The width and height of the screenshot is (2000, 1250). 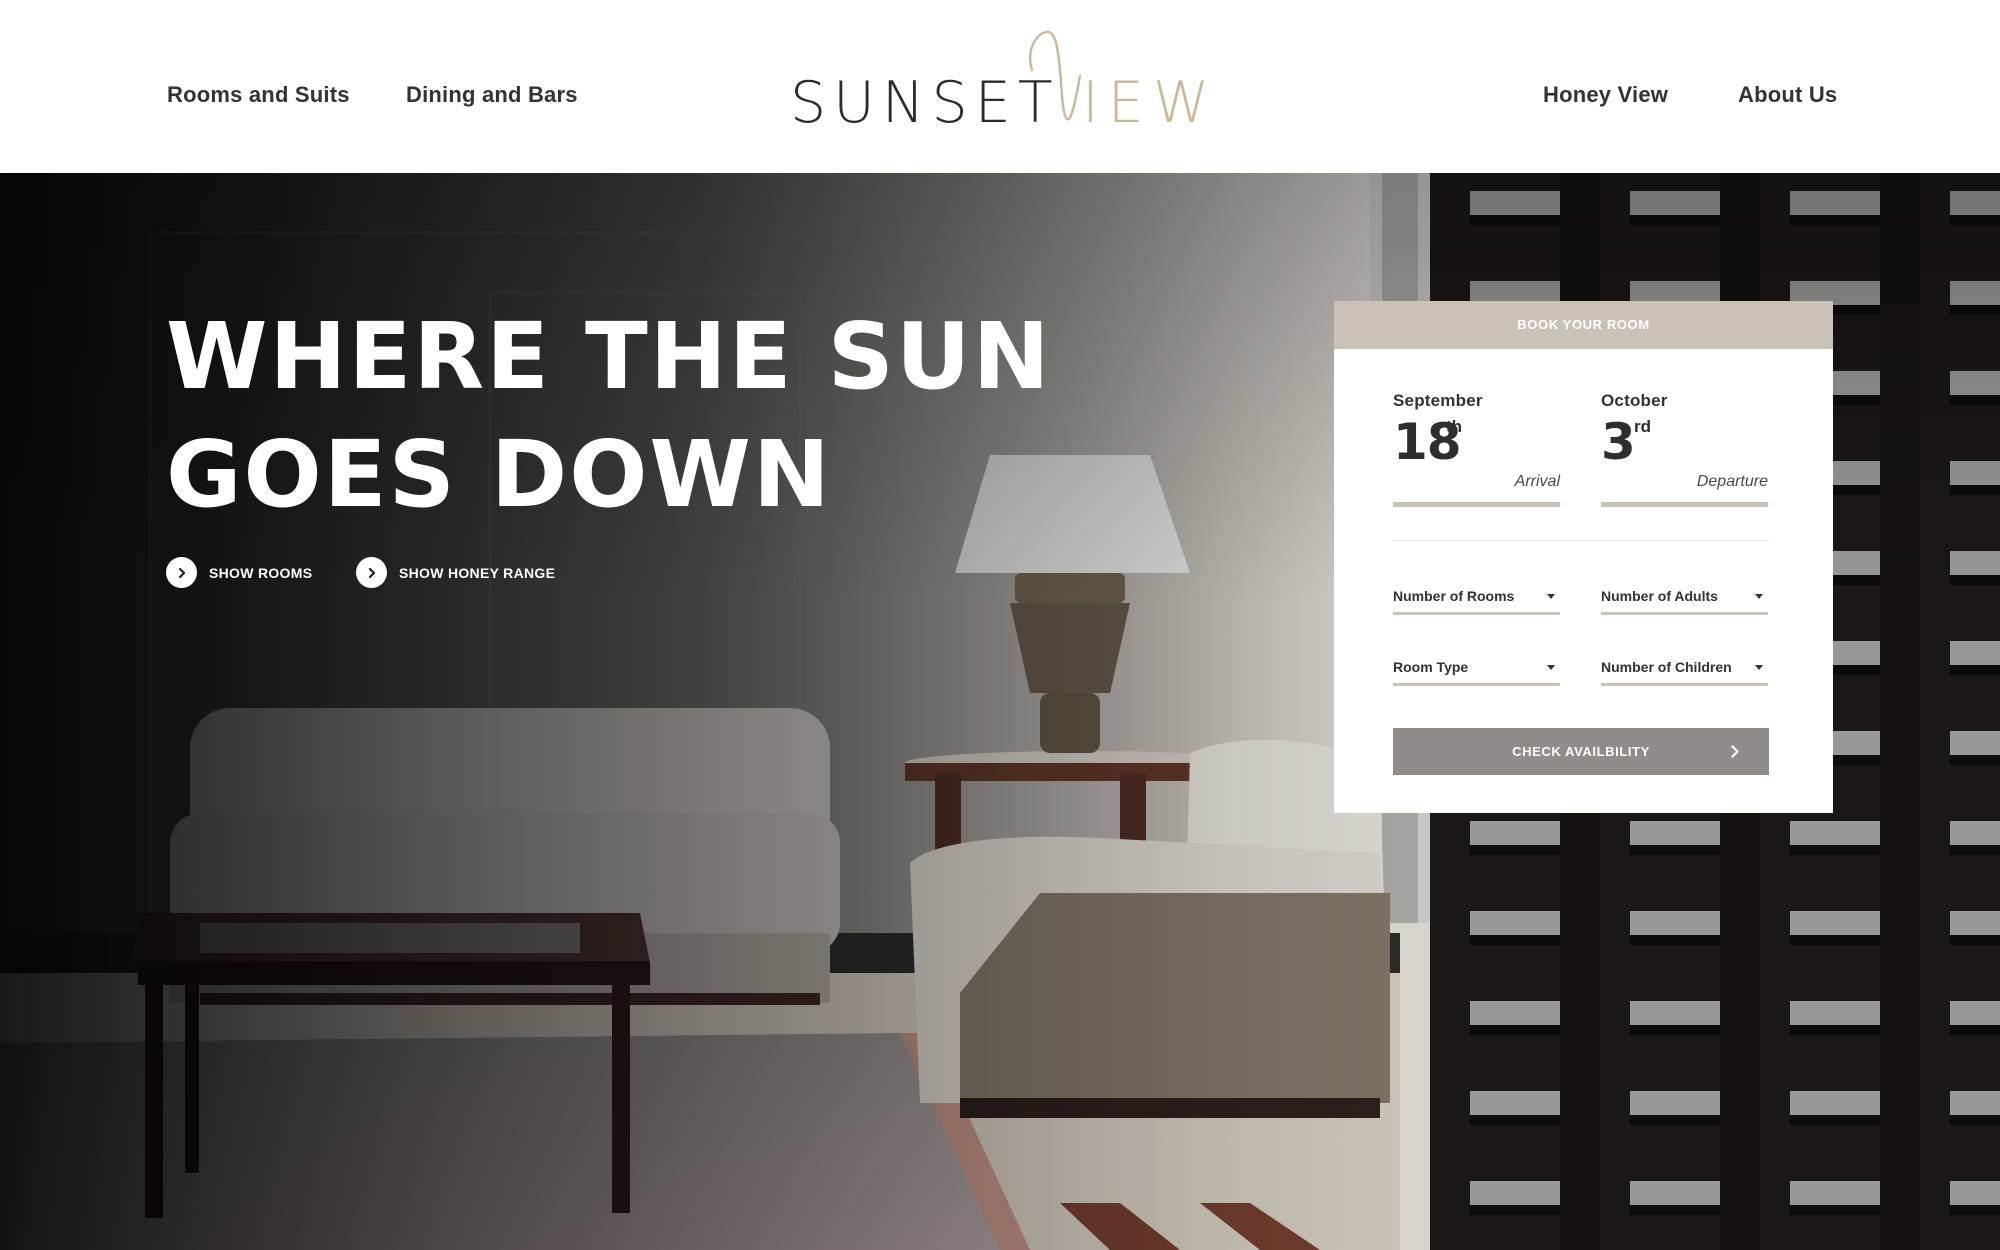 What do you see at coordinates (1537, 481) in the screenshot?
I see `arrival-label: Arrival` at bounding box center [1537, 481].